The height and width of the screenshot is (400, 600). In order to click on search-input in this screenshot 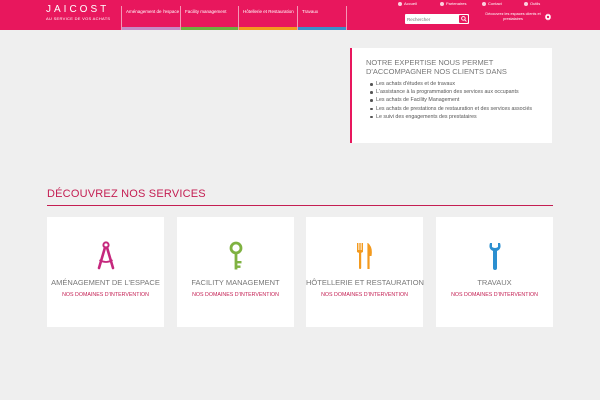, I will do `click(432, 19)`.